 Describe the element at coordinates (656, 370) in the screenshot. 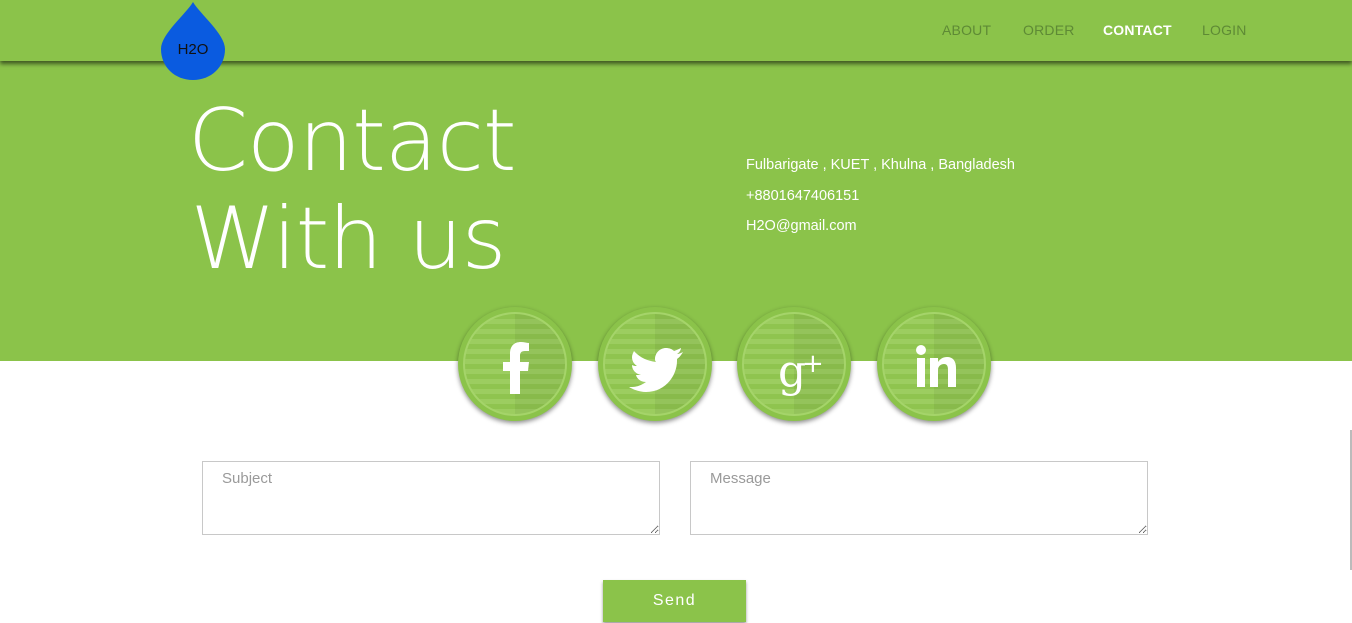

I see `twitter-icon` at that location.